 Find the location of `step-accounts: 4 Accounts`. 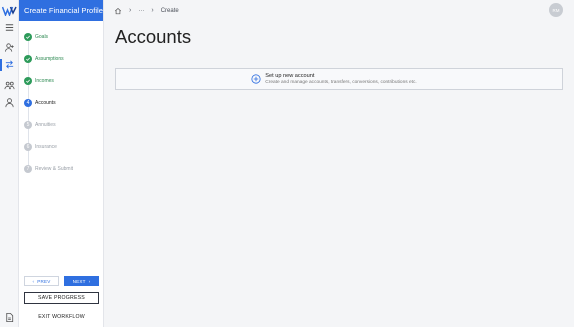

step-accounts: 4 Accounts is located at coordinates (40, 102).